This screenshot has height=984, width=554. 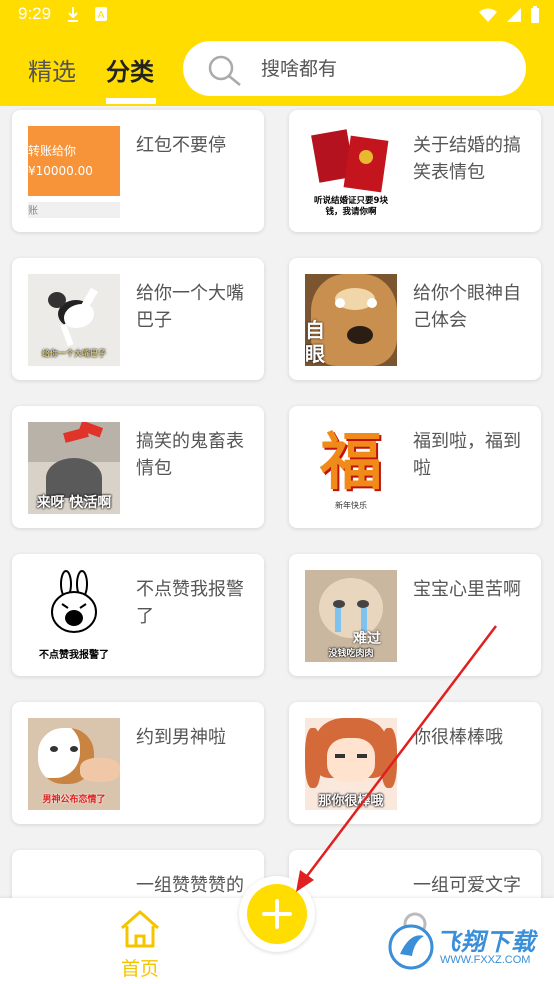 I want to click on card-title: 搞笑的鬼畜表情包, so click(x=190, y=455).